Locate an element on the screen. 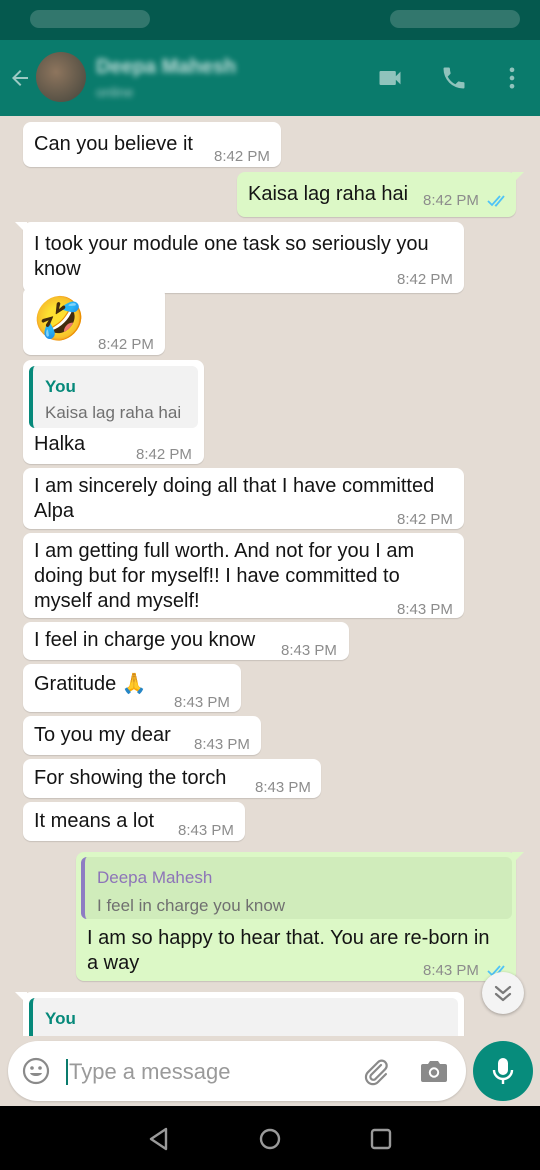 The image size is (540, 1170). mic-icon is located at coordinates (503, 1071).